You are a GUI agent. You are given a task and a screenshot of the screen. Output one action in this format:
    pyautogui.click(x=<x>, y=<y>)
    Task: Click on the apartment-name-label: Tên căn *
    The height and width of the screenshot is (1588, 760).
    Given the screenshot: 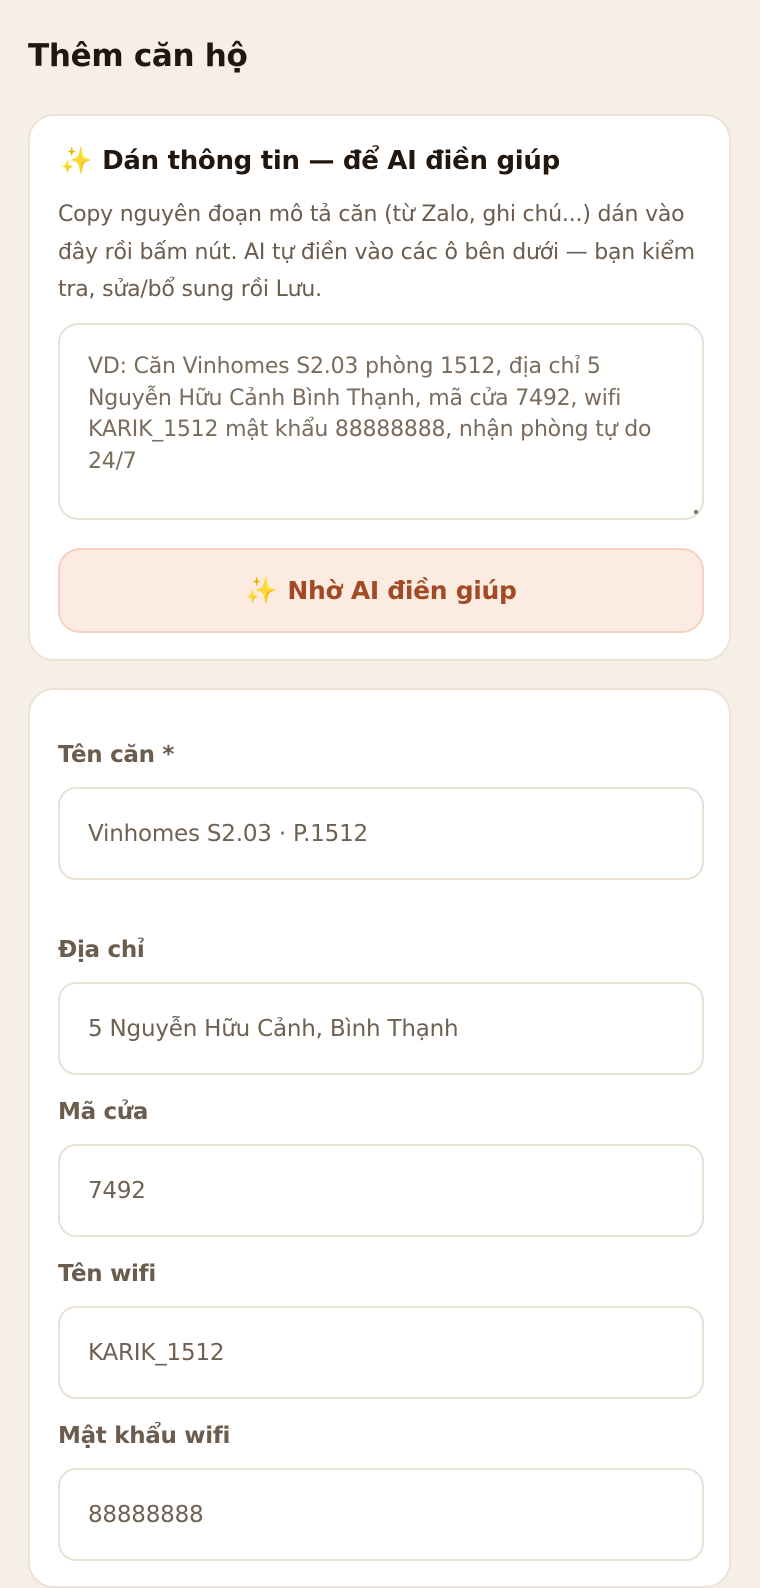 What is the action you would take?
    pyautogui.click(x=116, y=755)
    